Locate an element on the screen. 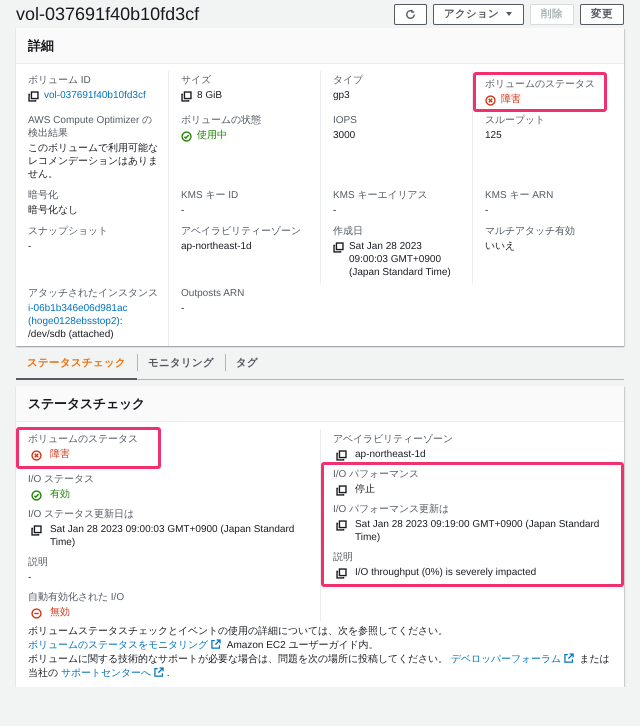 Image resolution: width=640 pixels, height=726 pixels. field-label: IOPS is located at coordinates (345, 120).